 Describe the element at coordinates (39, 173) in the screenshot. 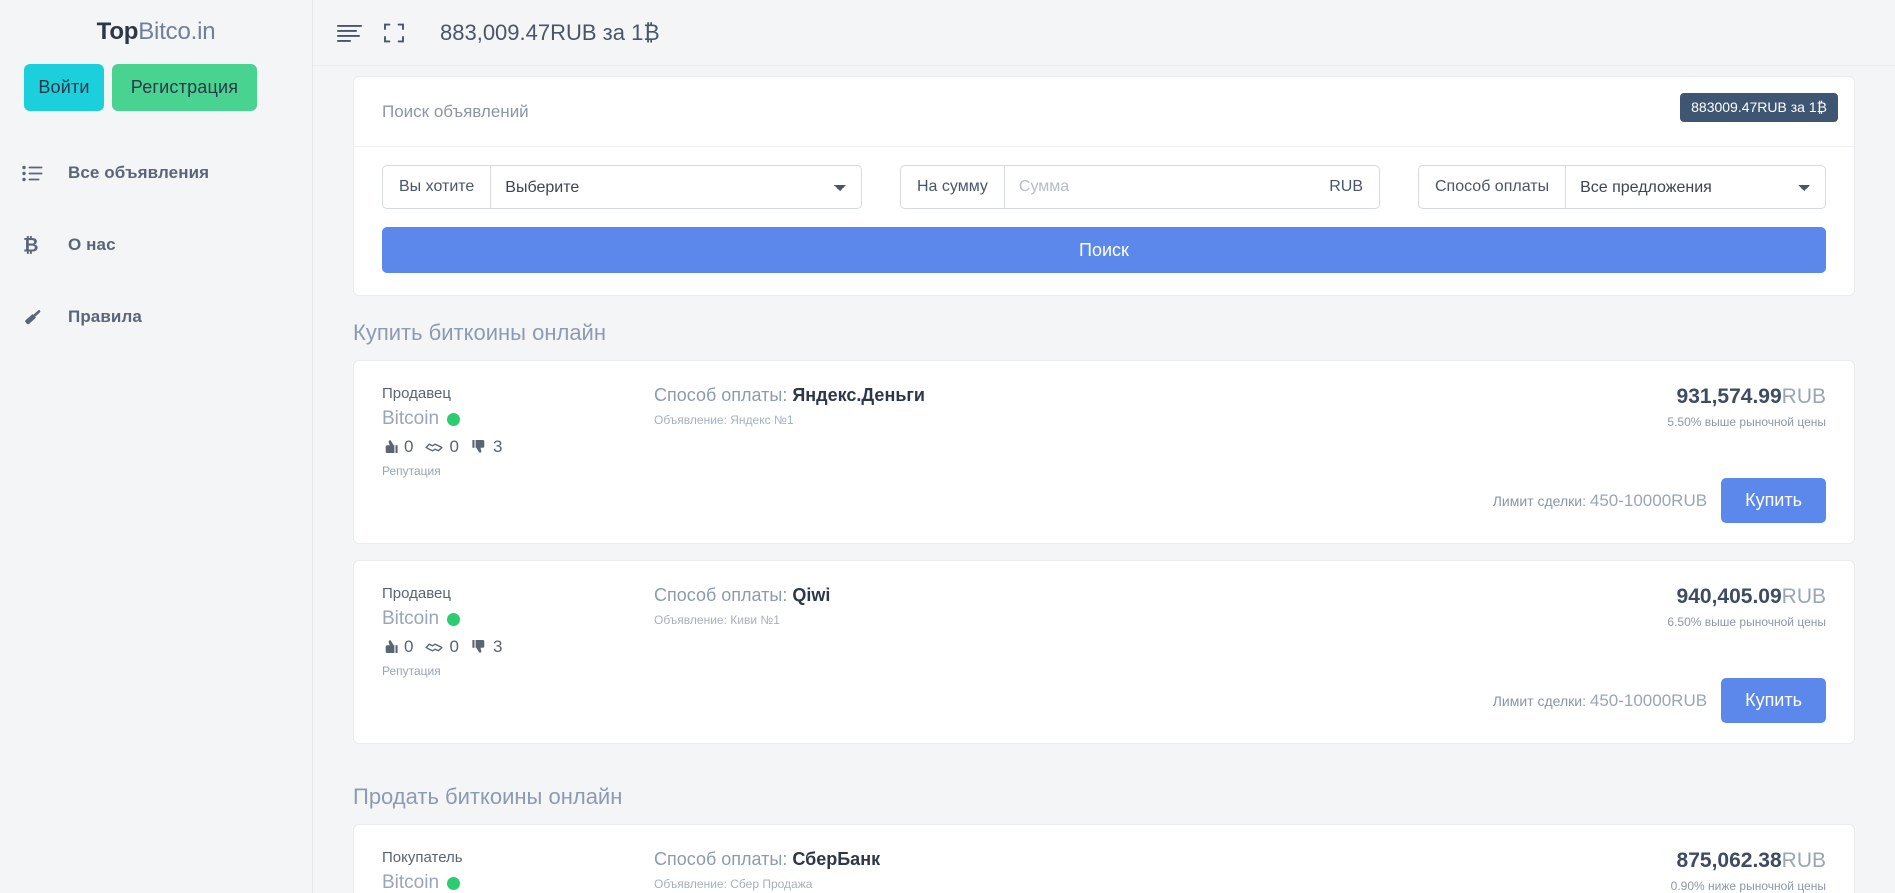

I see `list-icon` at that location.